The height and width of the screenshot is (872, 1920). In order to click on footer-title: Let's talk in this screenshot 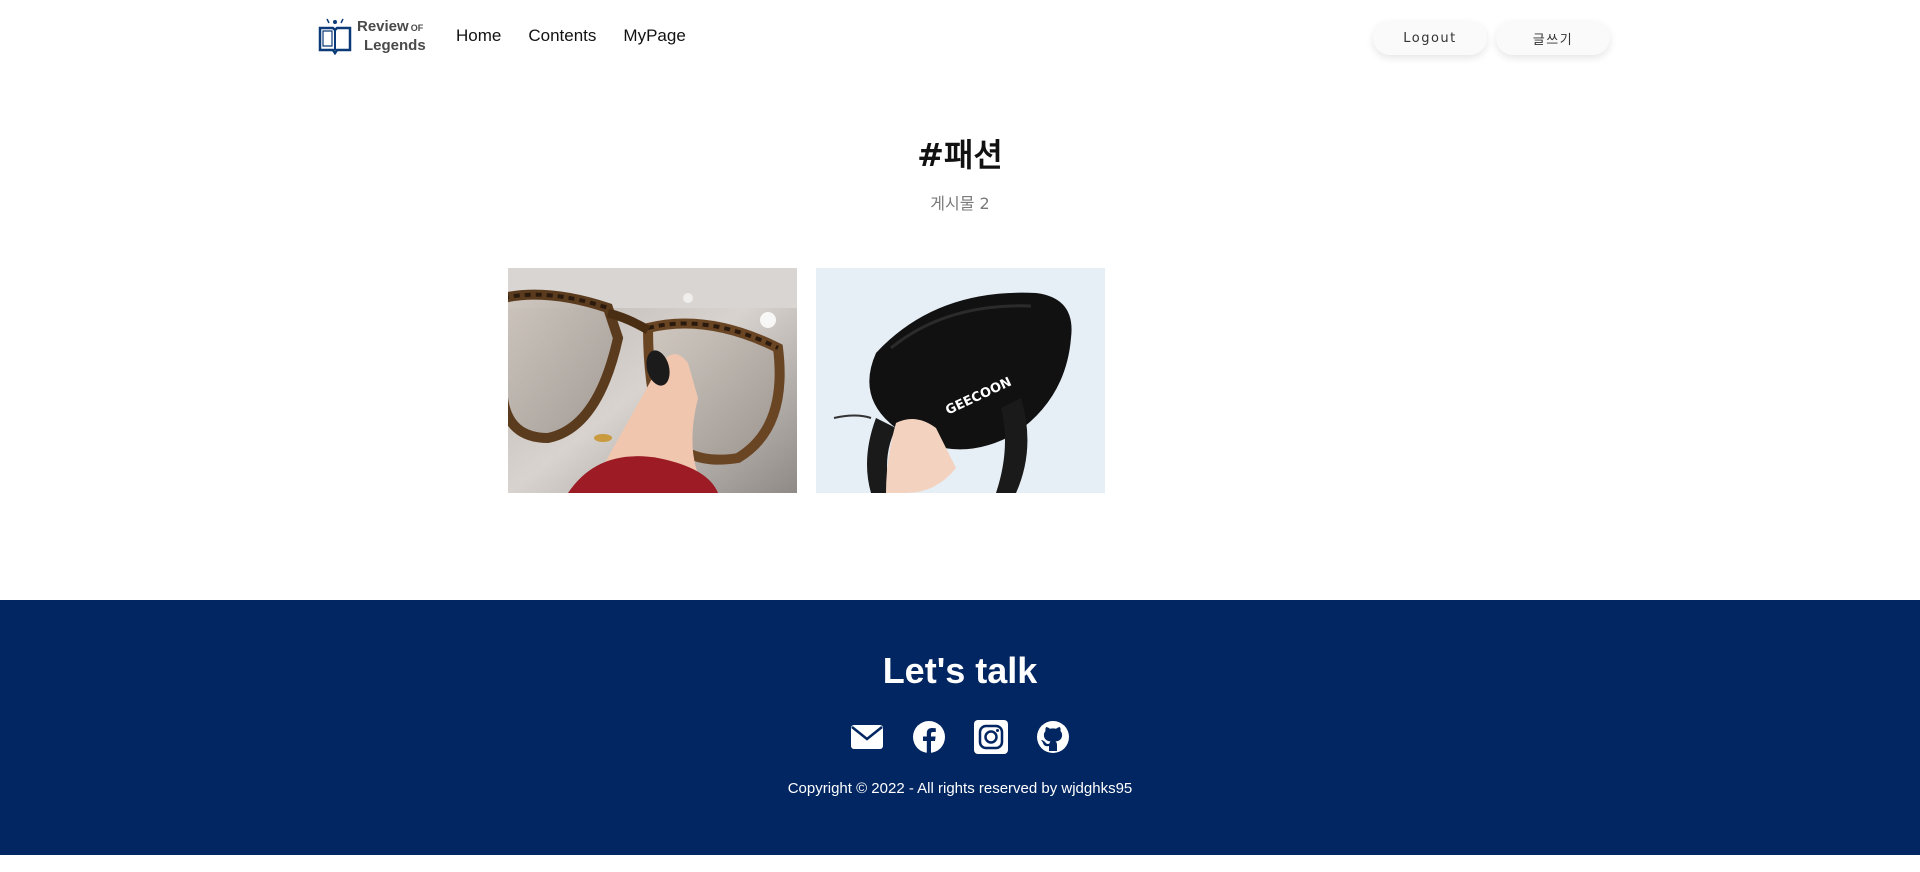, I will do `click(960, 670)`.